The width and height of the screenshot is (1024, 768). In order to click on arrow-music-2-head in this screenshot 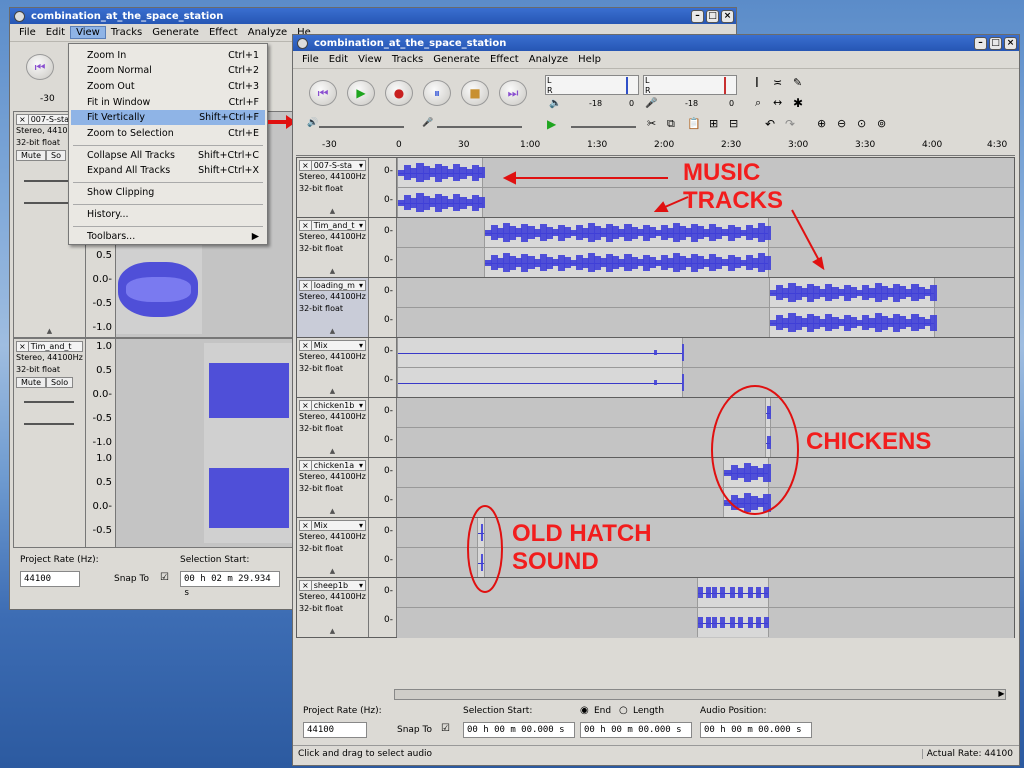, I will do `click(661, 206)`.